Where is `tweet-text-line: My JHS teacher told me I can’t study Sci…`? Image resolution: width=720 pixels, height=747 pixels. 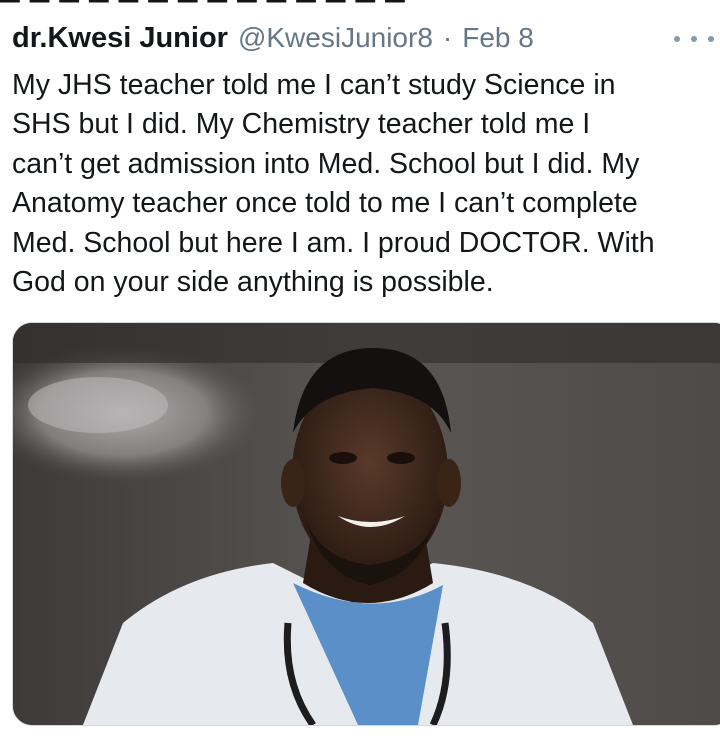 tweet-text-line: My JHS teacher told me I can’t study Sci… is located at coordinates (314, 85).